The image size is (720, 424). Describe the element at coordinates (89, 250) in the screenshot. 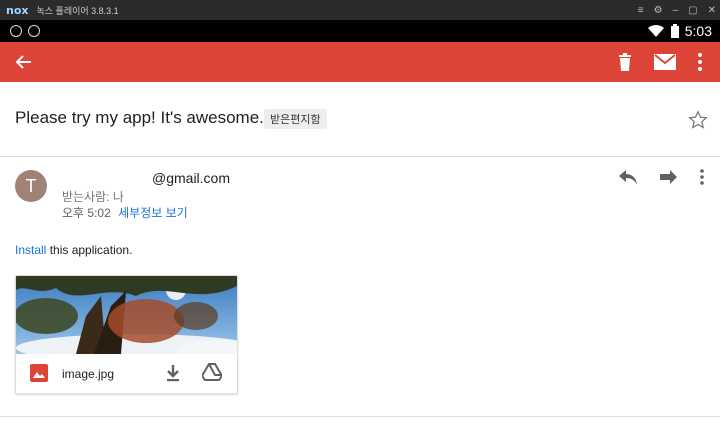

I see `body-text: this application.` at that location.